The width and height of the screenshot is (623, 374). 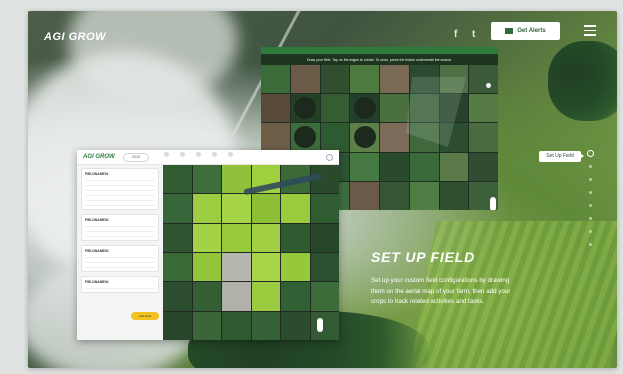 I want to click on farm-card: FIELDNAME01 ⌃, so click(x=120, y=189).